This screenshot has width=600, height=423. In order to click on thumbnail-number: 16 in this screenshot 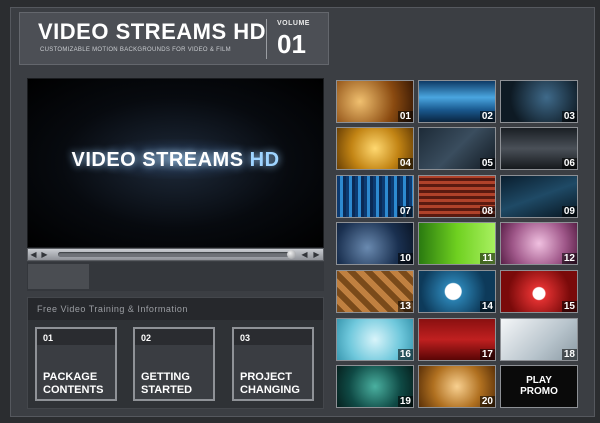, I will do `click(405, 354)`.